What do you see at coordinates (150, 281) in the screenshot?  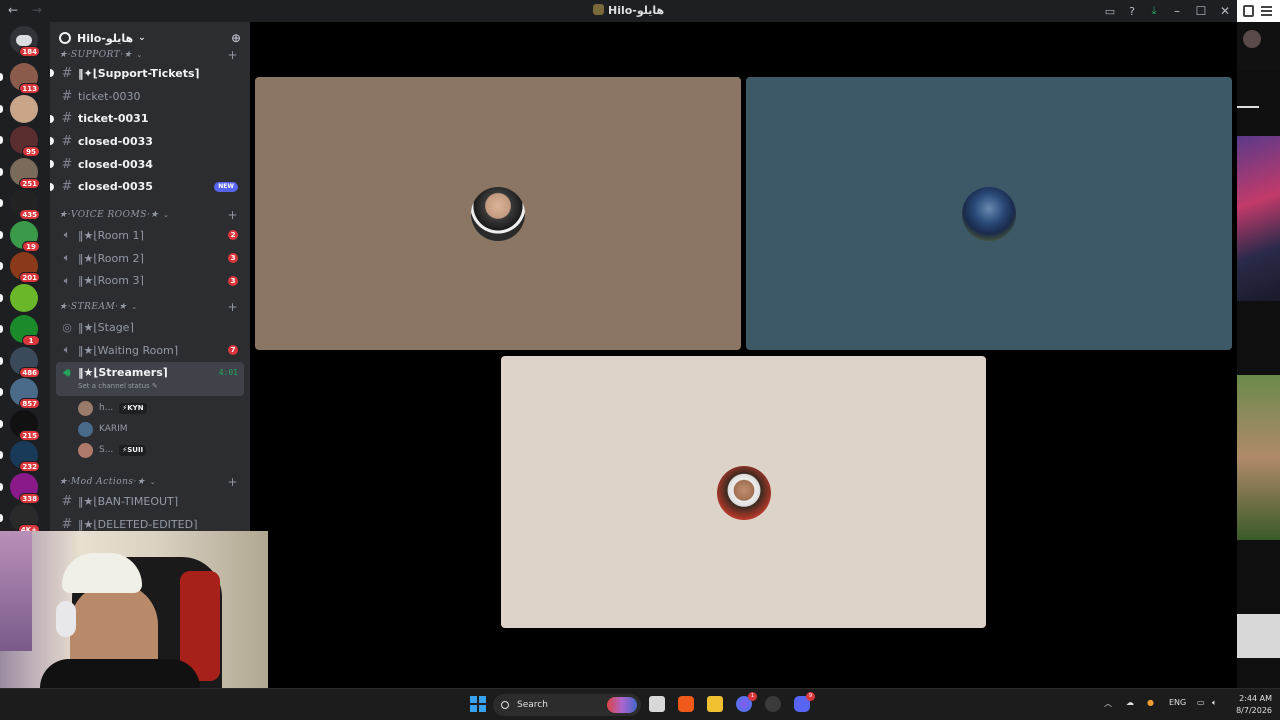 I see `channel-item: 🔈︎ ‖★⌊Room 3⌉ 3` at bounding box center [150, 281].